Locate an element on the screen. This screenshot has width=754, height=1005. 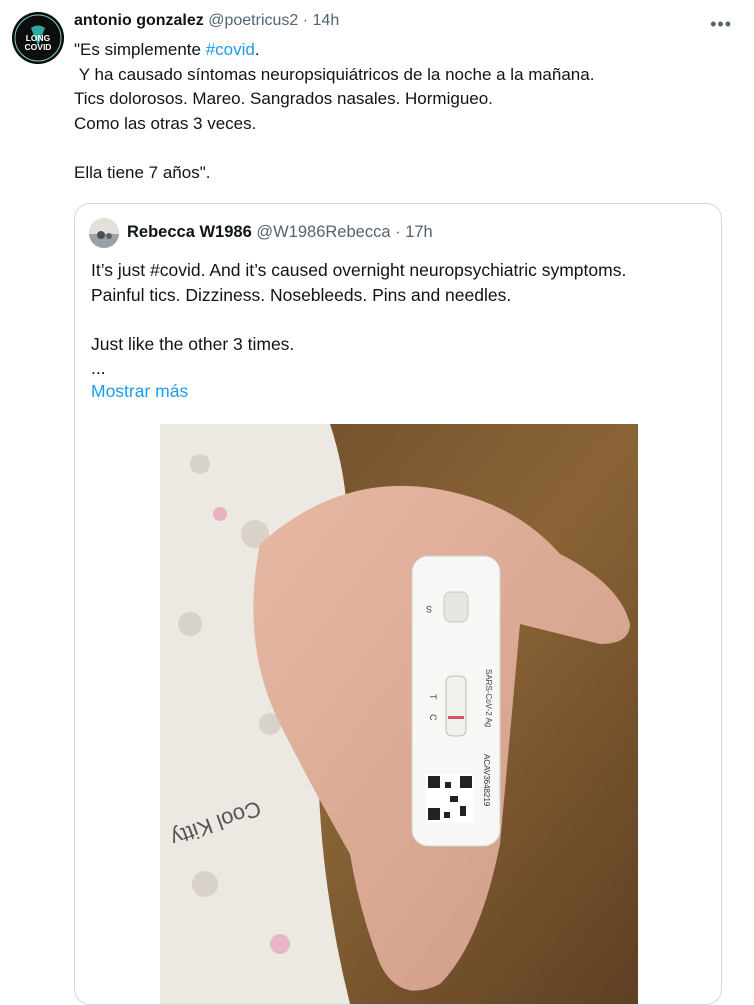
quoted-line: Just like the other 3 times. is located at coordinates (193, 343).